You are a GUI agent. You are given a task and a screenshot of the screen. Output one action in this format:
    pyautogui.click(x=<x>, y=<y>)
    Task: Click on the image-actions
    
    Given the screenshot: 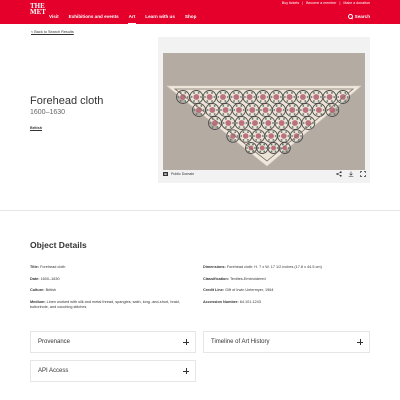 What is the action you would take?
    pyautogui.click(x=351, y=174)
    